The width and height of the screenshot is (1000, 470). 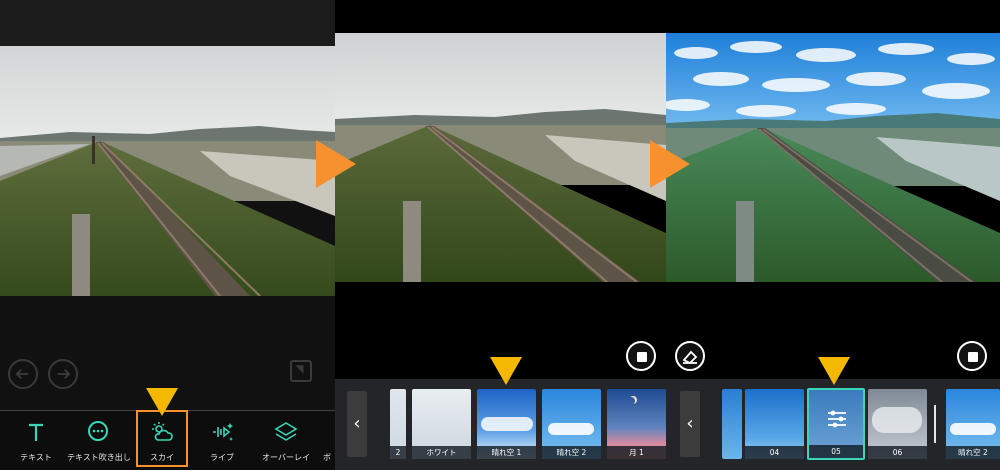 What do you see at coordinates (162, 402) in the screenshot?
I see `pointer-arrow-sky-tool` at bounding box center [162, 402].